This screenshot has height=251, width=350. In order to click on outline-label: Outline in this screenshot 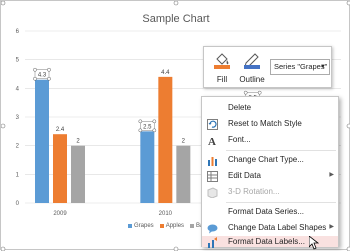, I will do `click(252, 79)`.